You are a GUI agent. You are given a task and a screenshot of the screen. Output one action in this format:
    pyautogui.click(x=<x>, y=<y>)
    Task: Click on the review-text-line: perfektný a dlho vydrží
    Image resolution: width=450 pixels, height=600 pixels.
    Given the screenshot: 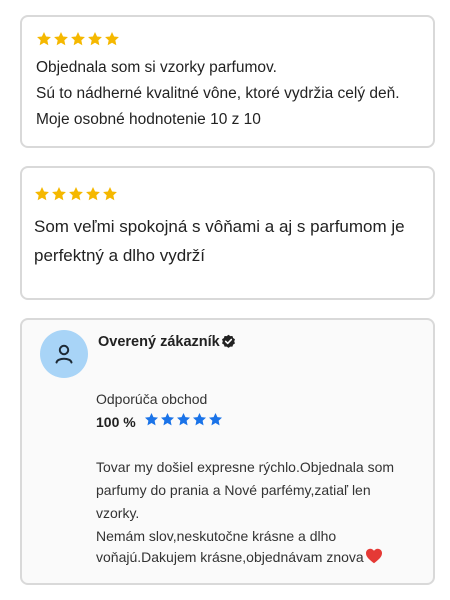 What is the action you would take?
    pyautogui.click(x=120, y=255)
    